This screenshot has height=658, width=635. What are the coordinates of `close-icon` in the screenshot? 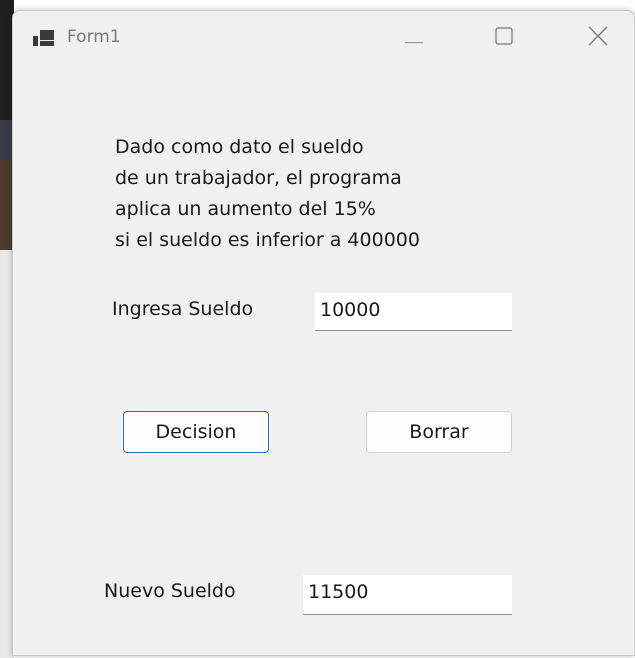 It's located at (598, 38).